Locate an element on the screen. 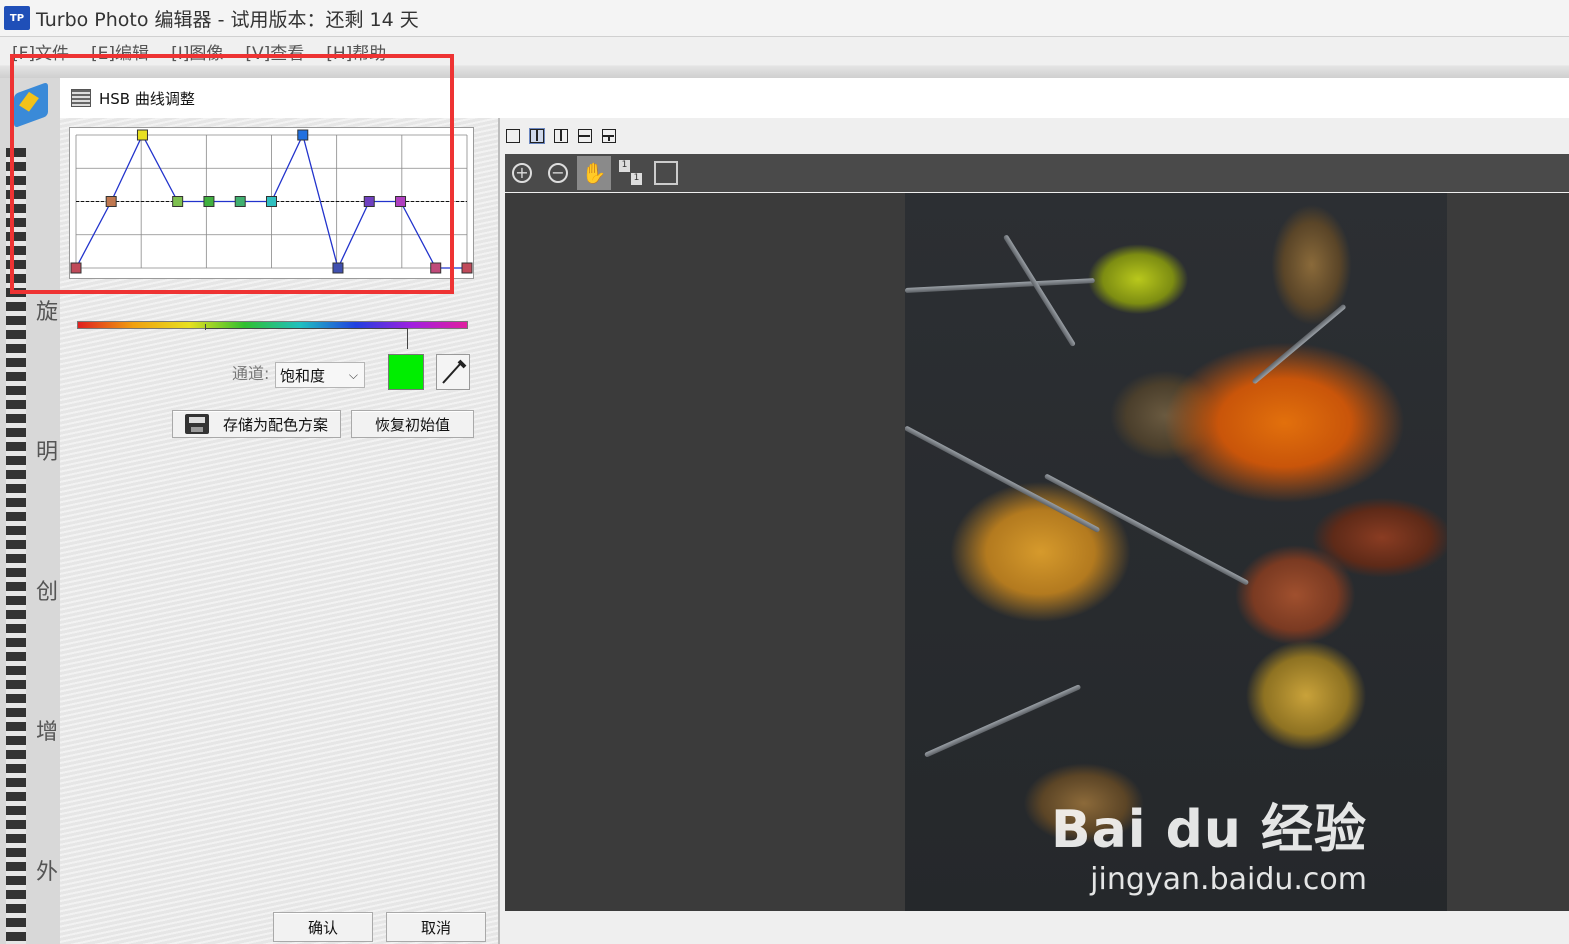  channel-select-value: 饱和度 is located at coordinates (303, 375).